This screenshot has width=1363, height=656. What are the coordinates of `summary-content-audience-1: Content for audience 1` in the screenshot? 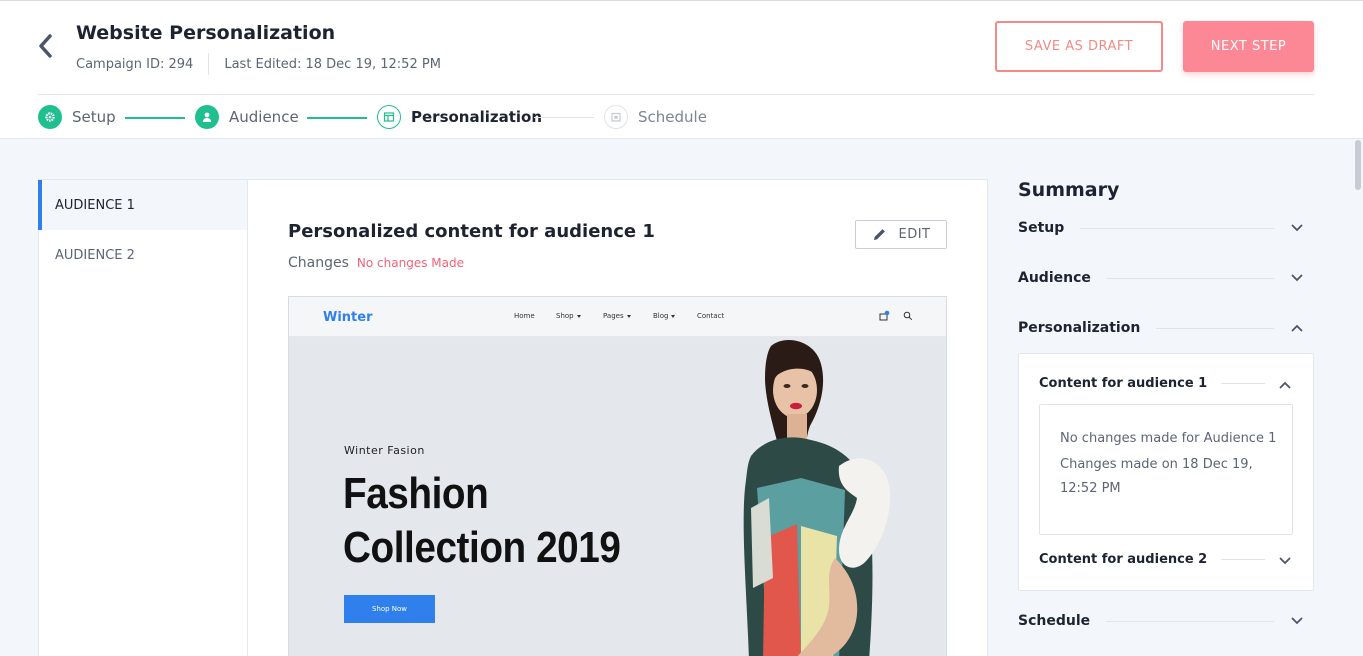 It's located at (1165, 383).